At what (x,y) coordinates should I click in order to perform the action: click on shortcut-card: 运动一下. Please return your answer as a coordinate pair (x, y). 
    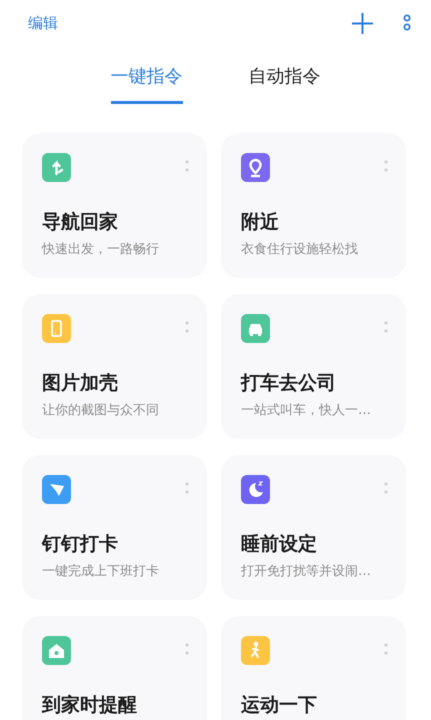
    Looking at the image, I should click on (313, 668).